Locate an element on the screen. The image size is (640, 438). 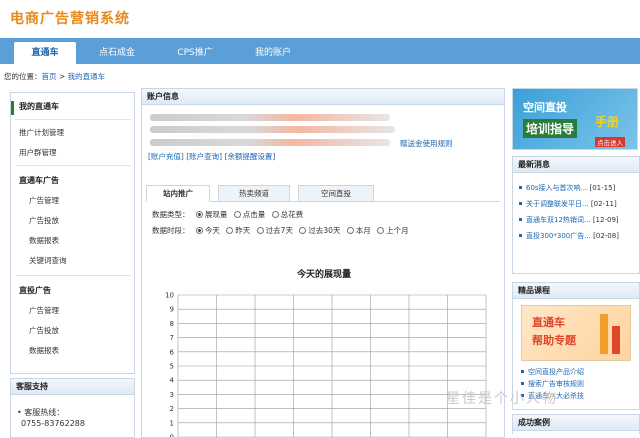
news-title: 最新消息 is located at coordinates (576, 165).